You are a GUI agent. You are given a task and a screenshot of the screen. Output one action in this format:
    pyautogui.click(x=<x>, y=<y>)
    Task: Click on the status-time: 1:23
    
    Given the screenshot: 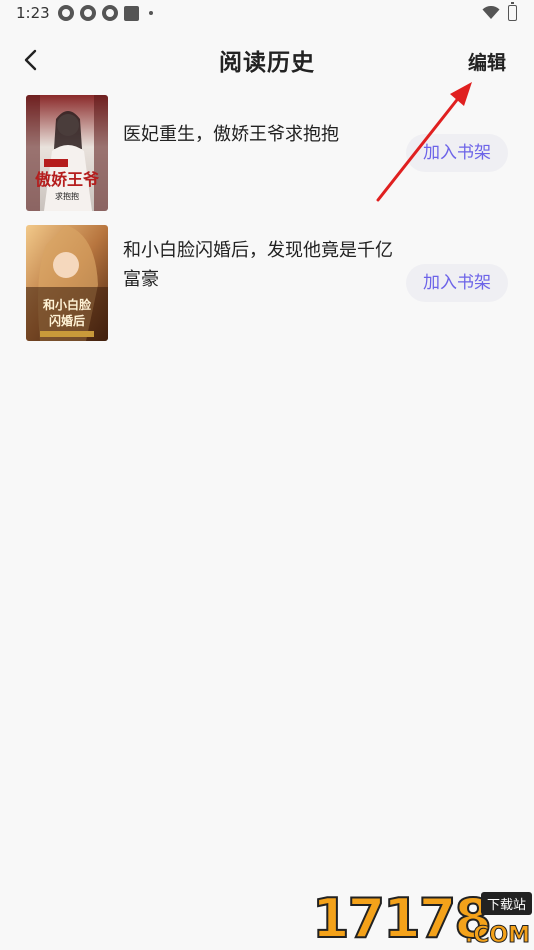 What is the action you would take?
    pyautogui.click(x=33, y=13)
    